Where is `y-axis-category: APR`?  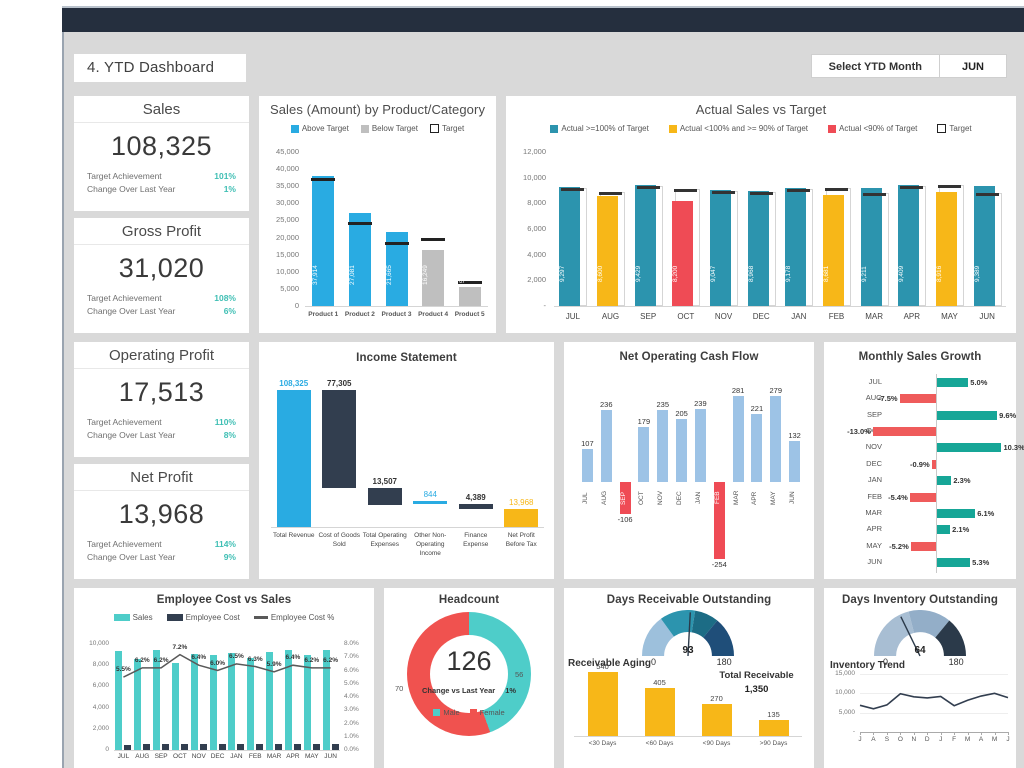 y-axis-category: APR is located at coordinates (874, 529).